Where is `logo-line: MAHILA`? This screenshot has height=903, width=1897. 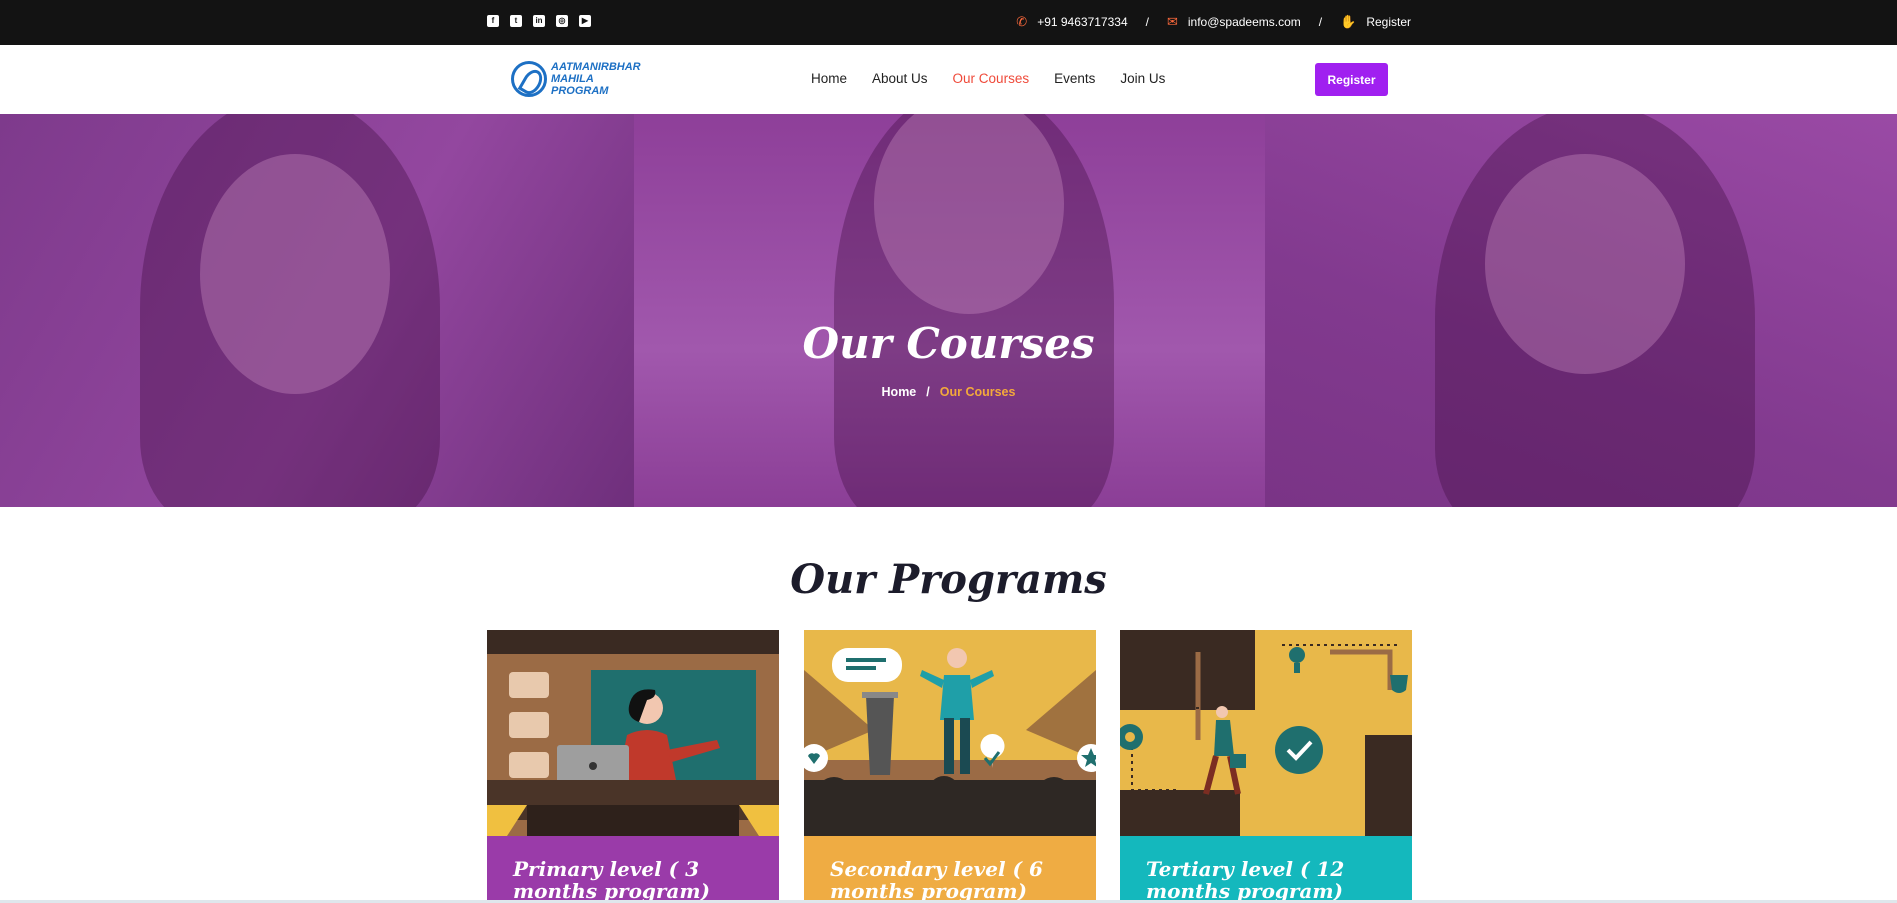
logo-line: MAHILA is located at coordinates (572, 79).